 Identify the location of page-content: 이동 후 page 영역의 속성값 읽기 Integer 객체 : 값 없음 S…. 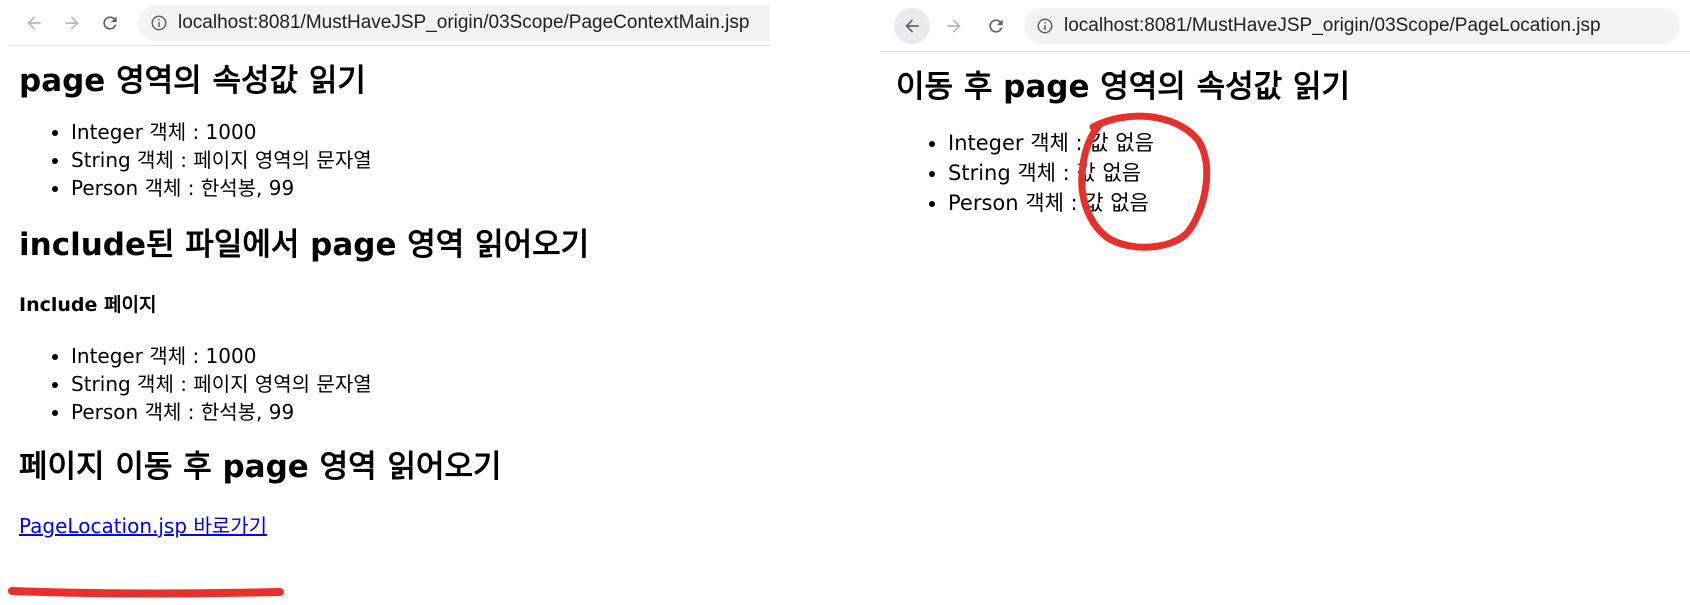
(1293, 140).